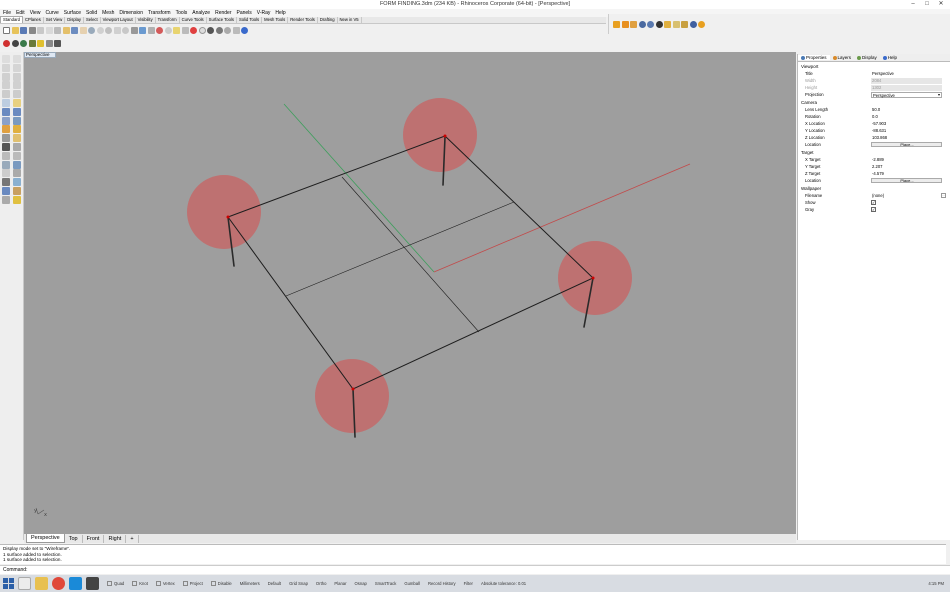 This screenshot has width=950, height=592. Describe the element at coordinates (385, 583) in the screenshot. I see `smarttrack-toggle: SmartTrack` at that location.